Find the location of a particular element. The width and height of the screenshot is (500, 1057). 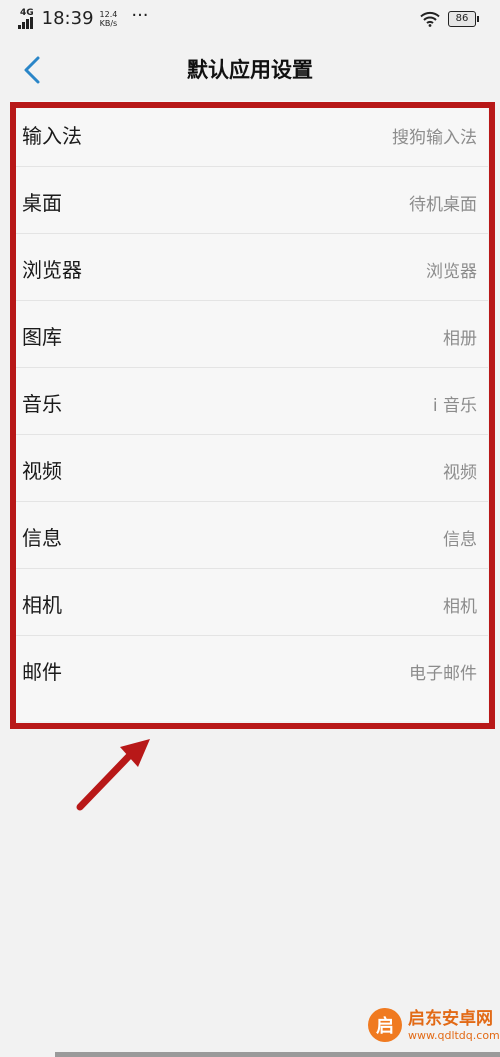

row-value: 相册 is located at coordinates (460, 339).